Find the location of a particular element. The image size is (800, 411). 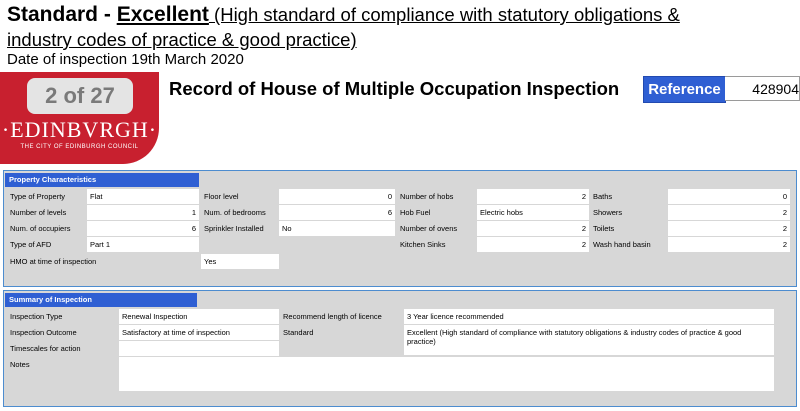

reference-label: Reference is located at coordinates (684, 89).